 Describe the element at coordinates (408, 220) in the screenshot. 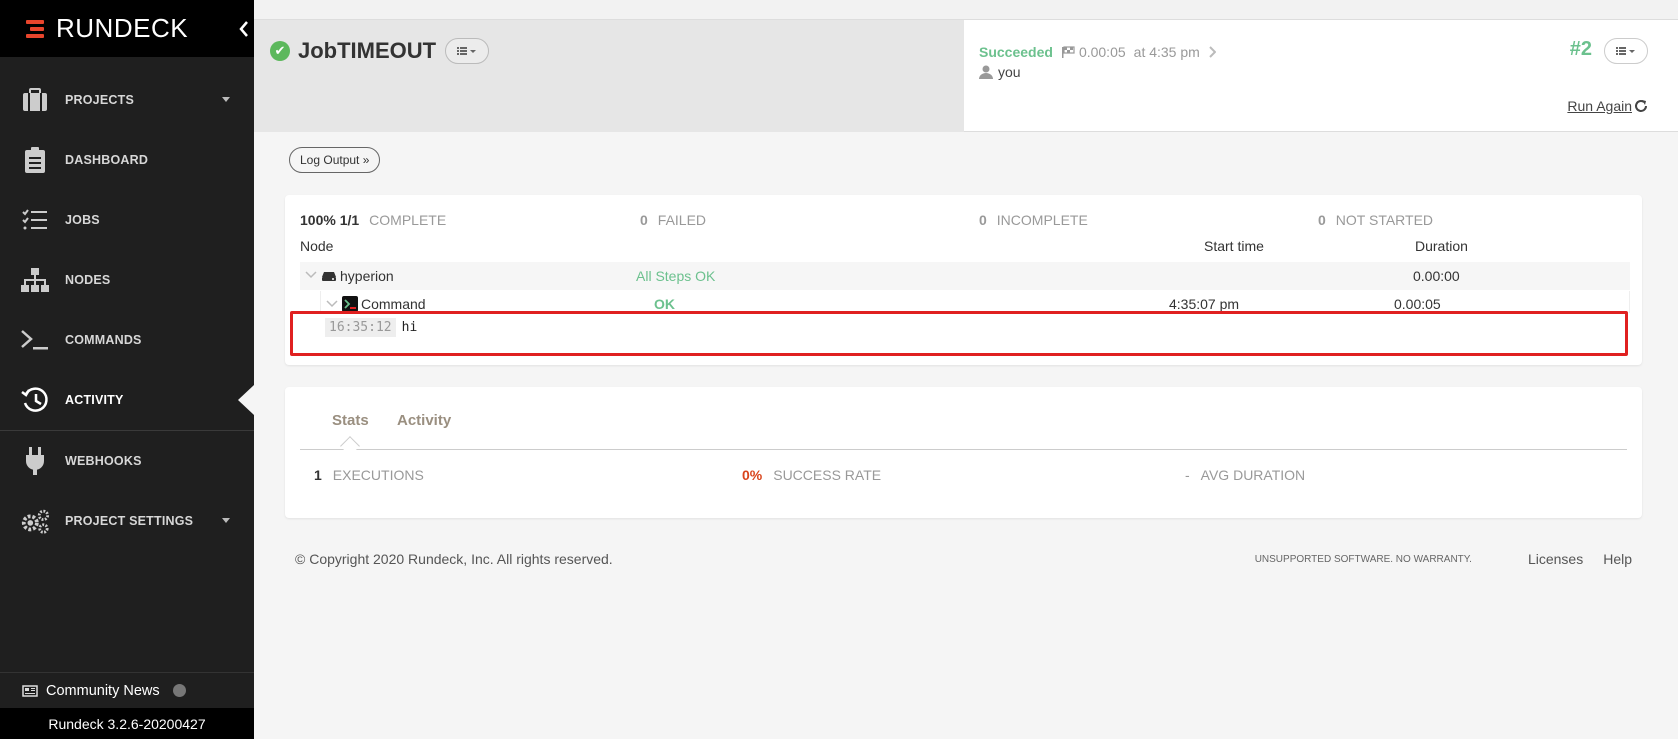

I see `complete-label: COMPLETE` at that location.